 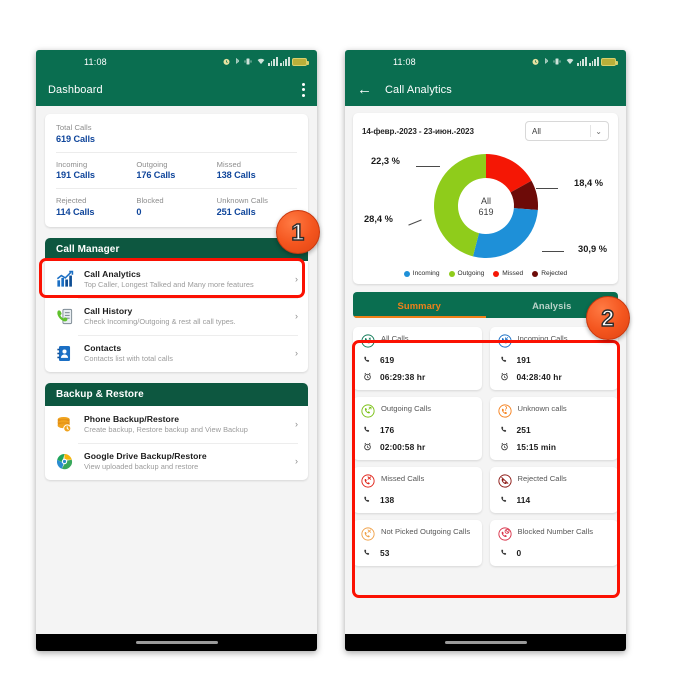 What do you see at coordinates (96, 206) in the screenshot?
I see `rejected-cell: Rejected 114 Calls` at bounding box center [96, 206].